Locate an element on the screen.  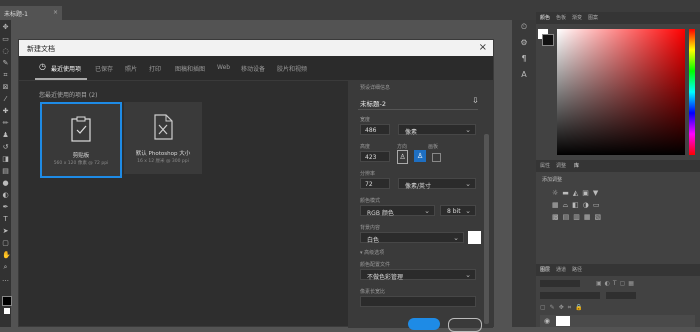
create-button is located at coordinates (424, 324).